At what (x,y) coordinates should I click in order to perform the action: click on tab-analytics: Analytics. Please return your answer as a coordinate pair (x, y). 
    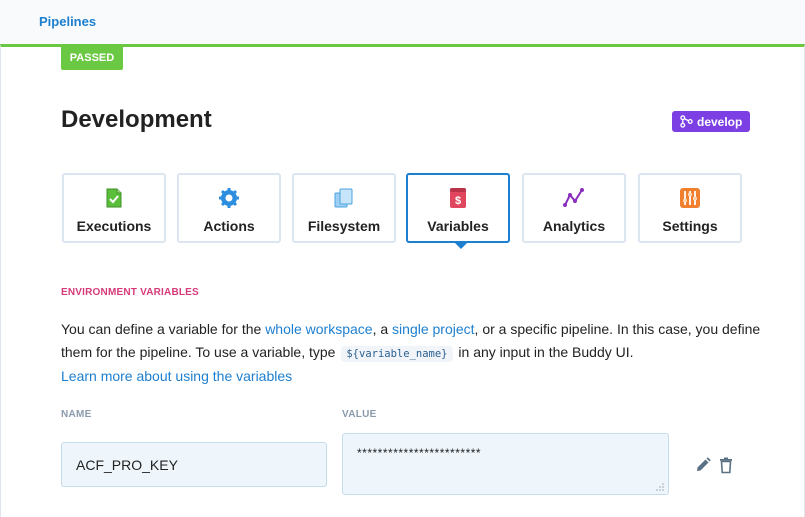
    Looking at the image, I should click on (574, 208).